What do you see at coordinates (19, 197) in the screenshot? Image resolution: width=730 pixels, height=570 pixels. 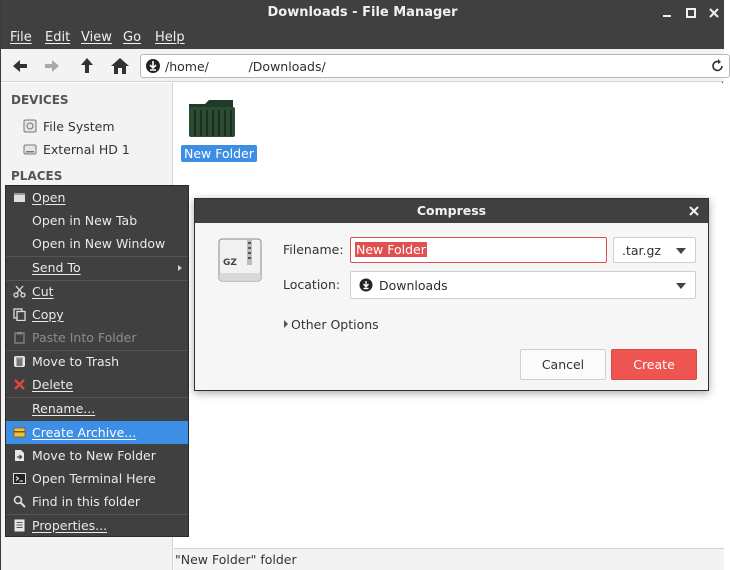 I see `open-icon` at bounding box center [19, 197].